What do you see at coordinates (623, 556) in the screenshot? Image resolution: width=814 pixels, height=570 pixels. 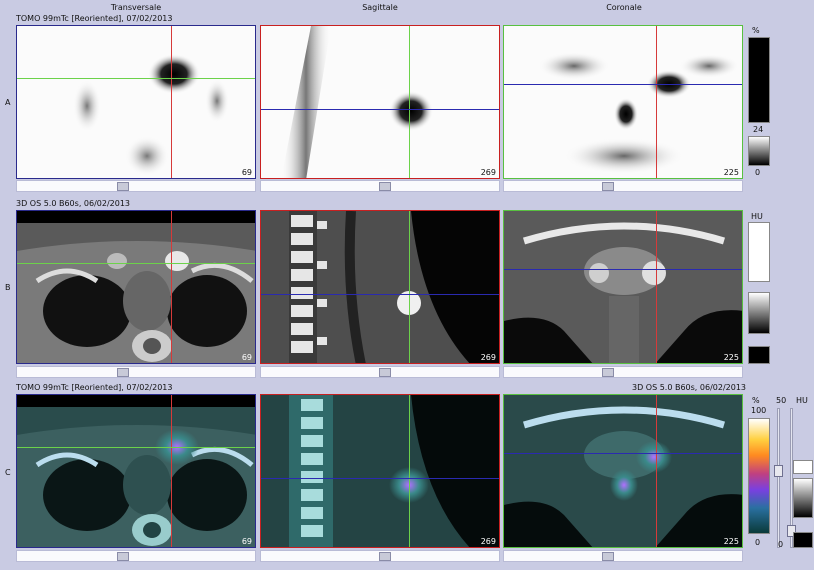 I see `slider-c-coronale` at bounding box center [623, 556].